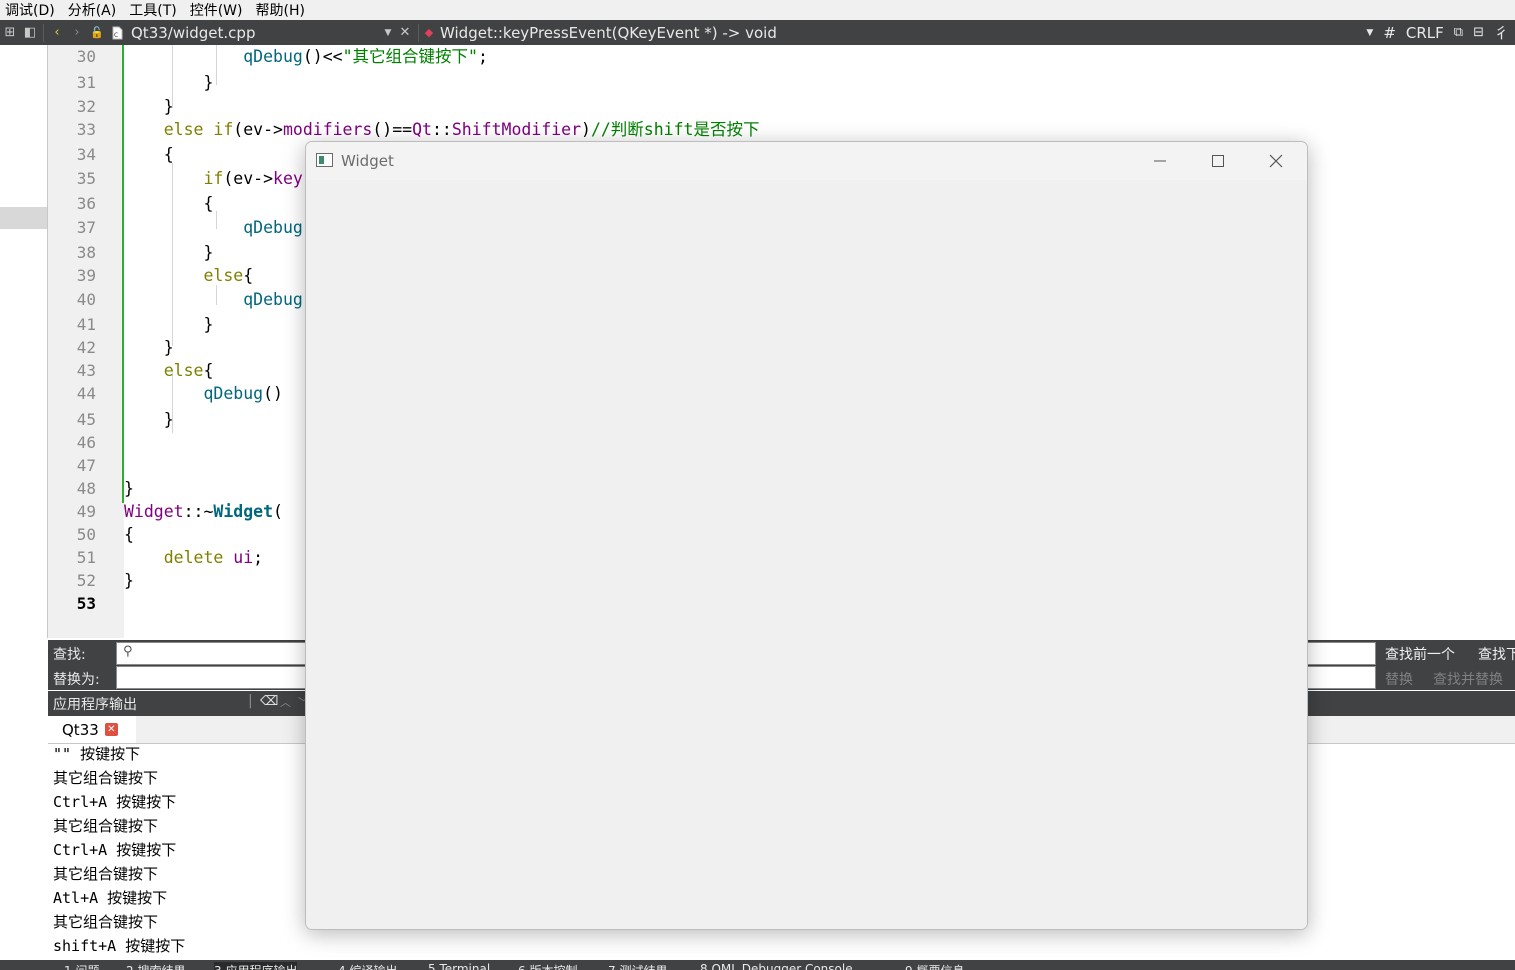 Image resolution: width=1515 pixels, height=970 pixels. What do you see at coordinates (95, 705) in the screenshot?
I see `output-pane-title: 应用程序输出` at bounding box center [95, 705].